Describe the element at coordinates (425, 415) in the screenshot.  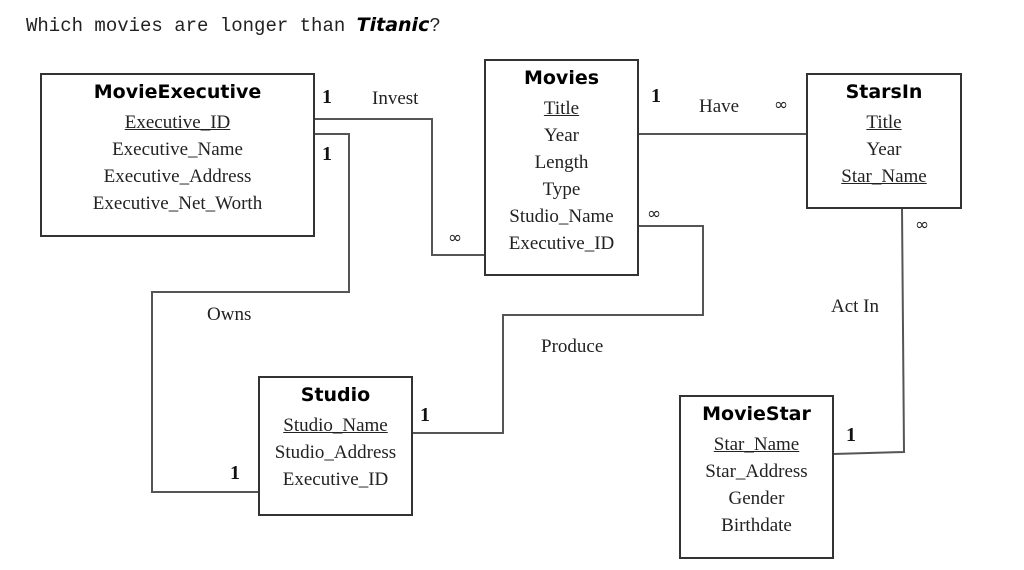
I see `cardinality-produce-studio: 1` at that location.